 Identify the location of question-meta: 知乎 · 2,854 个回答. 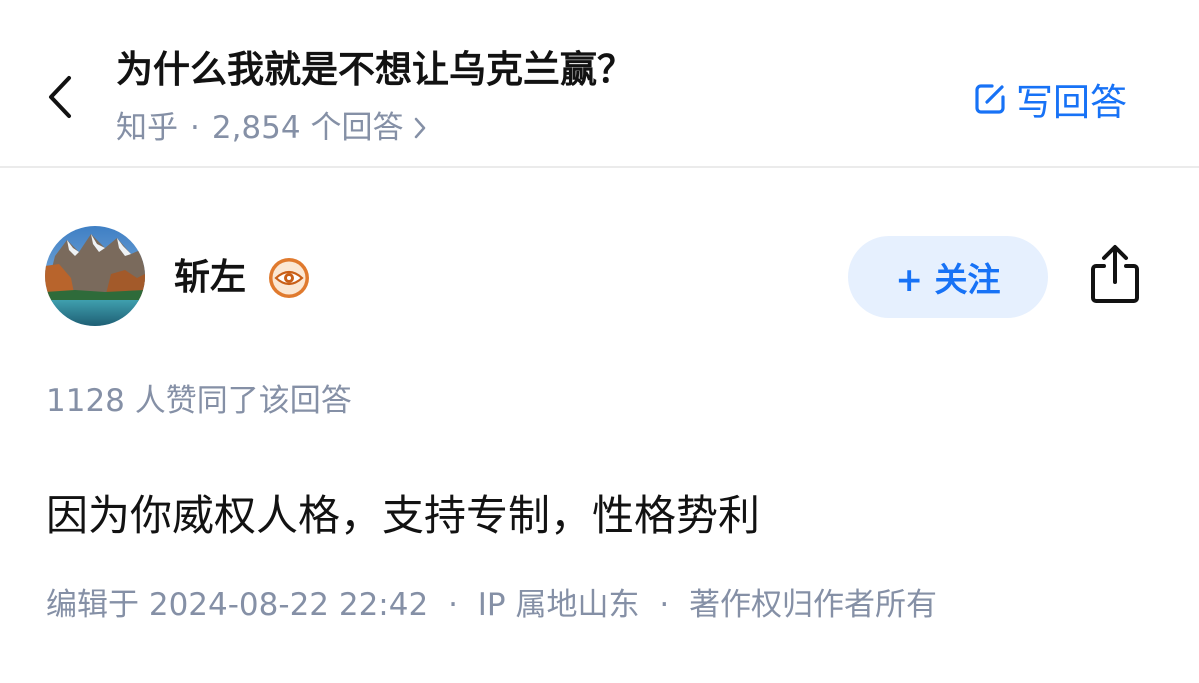
(271, 128).